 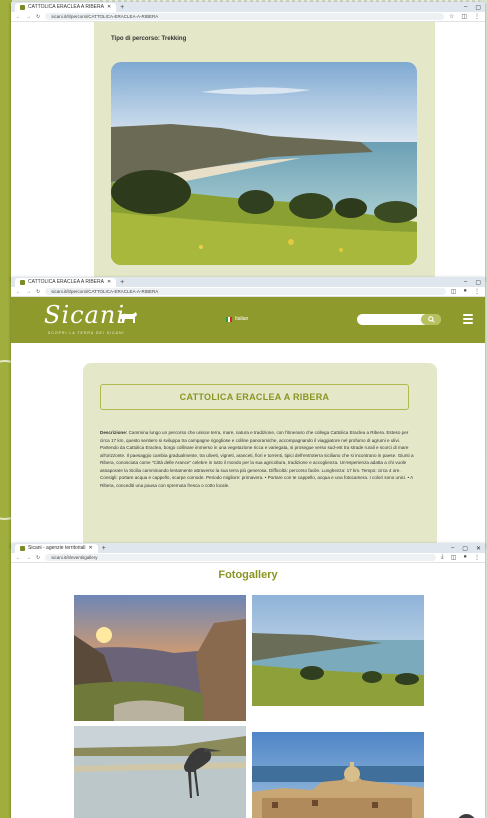 What do you see at coordinates (86, 333) in the screenshot?
I see `logo-subtitle: SCOPRI LA TERRA DEI SICANI` at bounding box center [86, 333].